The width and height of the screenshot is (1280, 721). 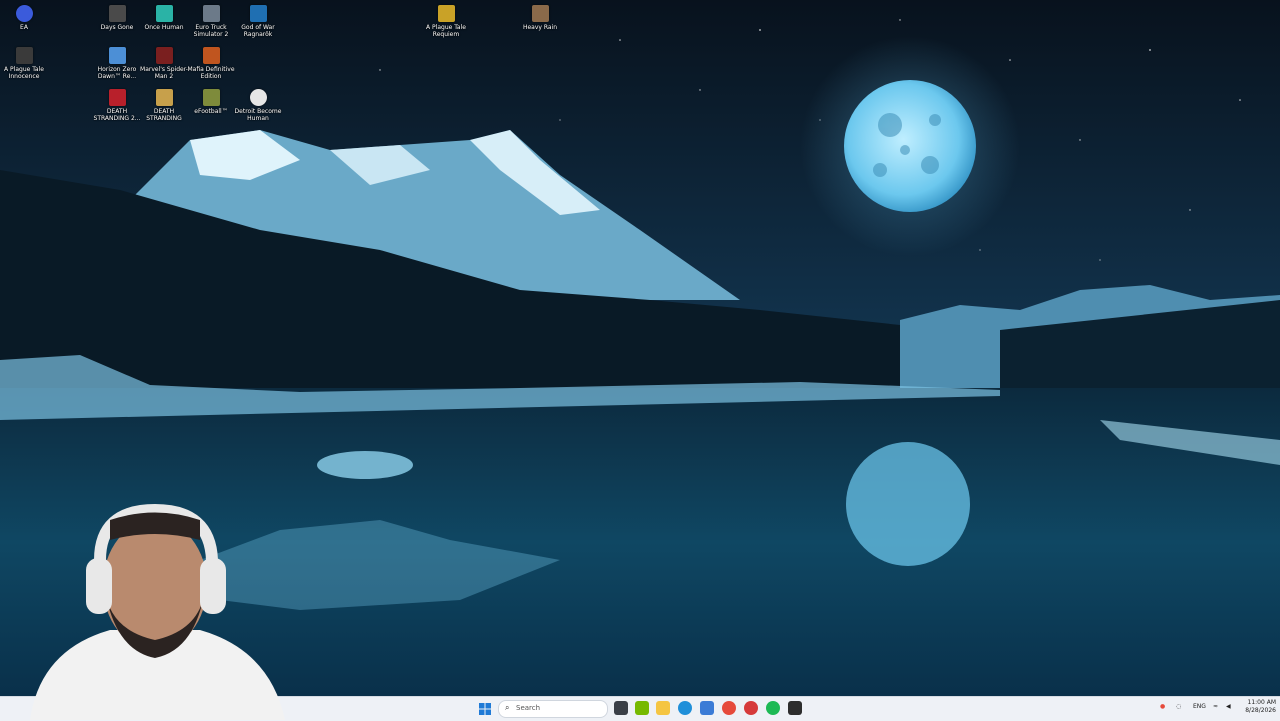 I want to click on edge-icon, so click(x=685, y=708).